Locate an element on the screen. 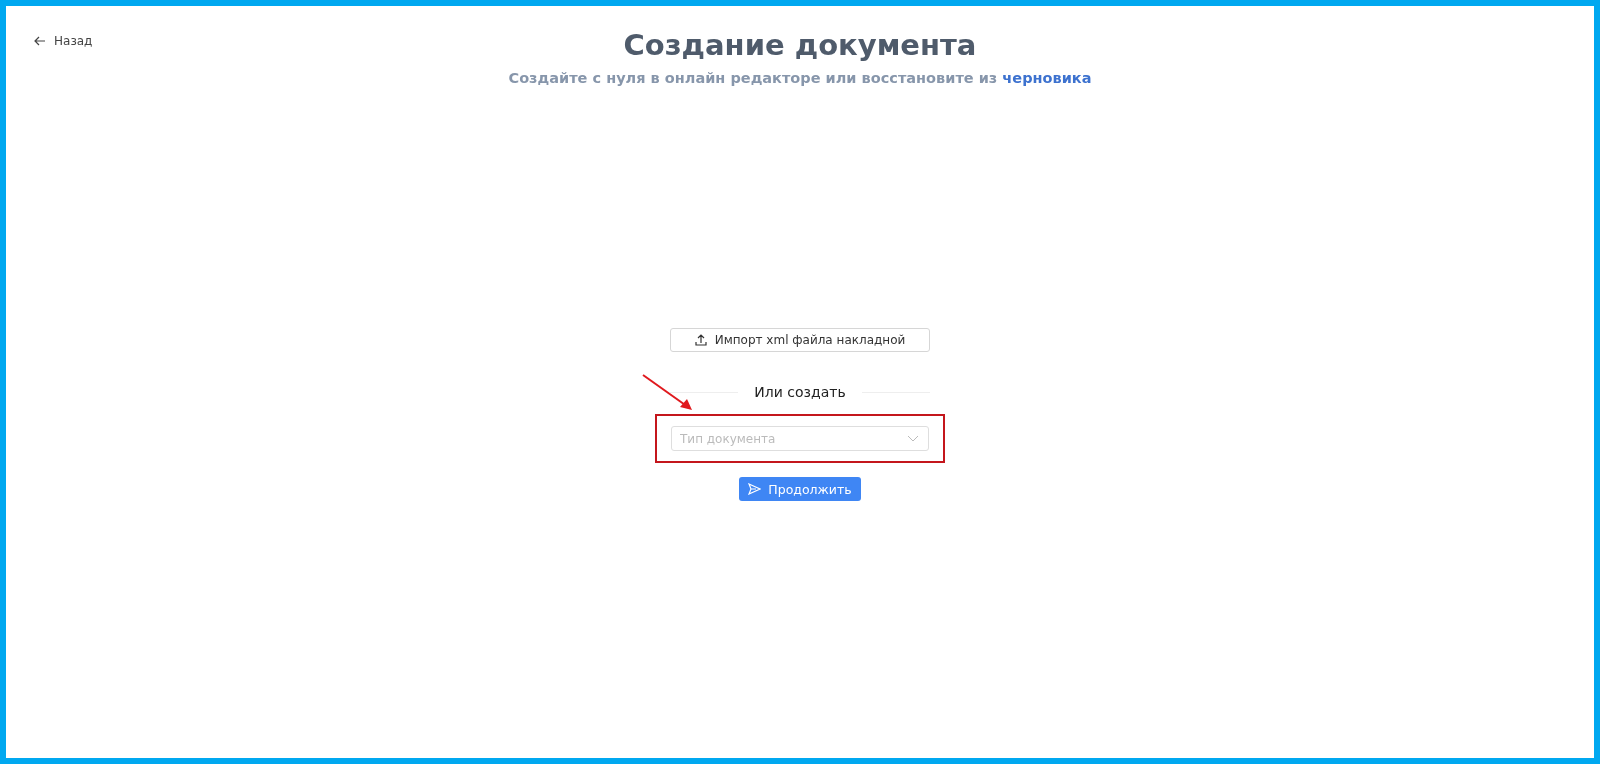 This screenshot has height=764, width=1600. divider-label: Или создать is located at coordinates (800, 392).